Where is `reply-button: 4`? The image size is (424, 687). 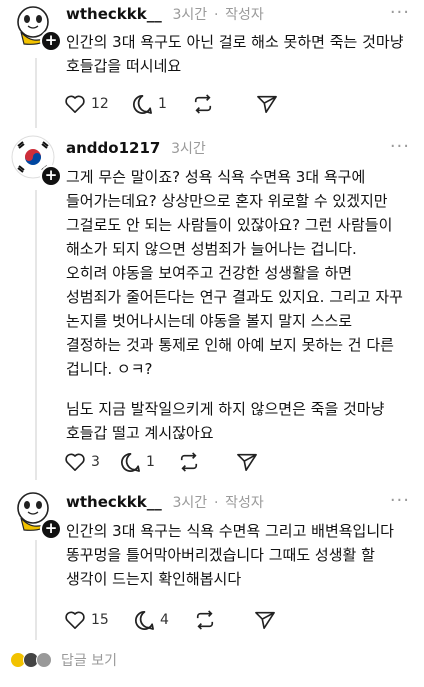 reply-button: 4 is located at coordinates (151, 620).